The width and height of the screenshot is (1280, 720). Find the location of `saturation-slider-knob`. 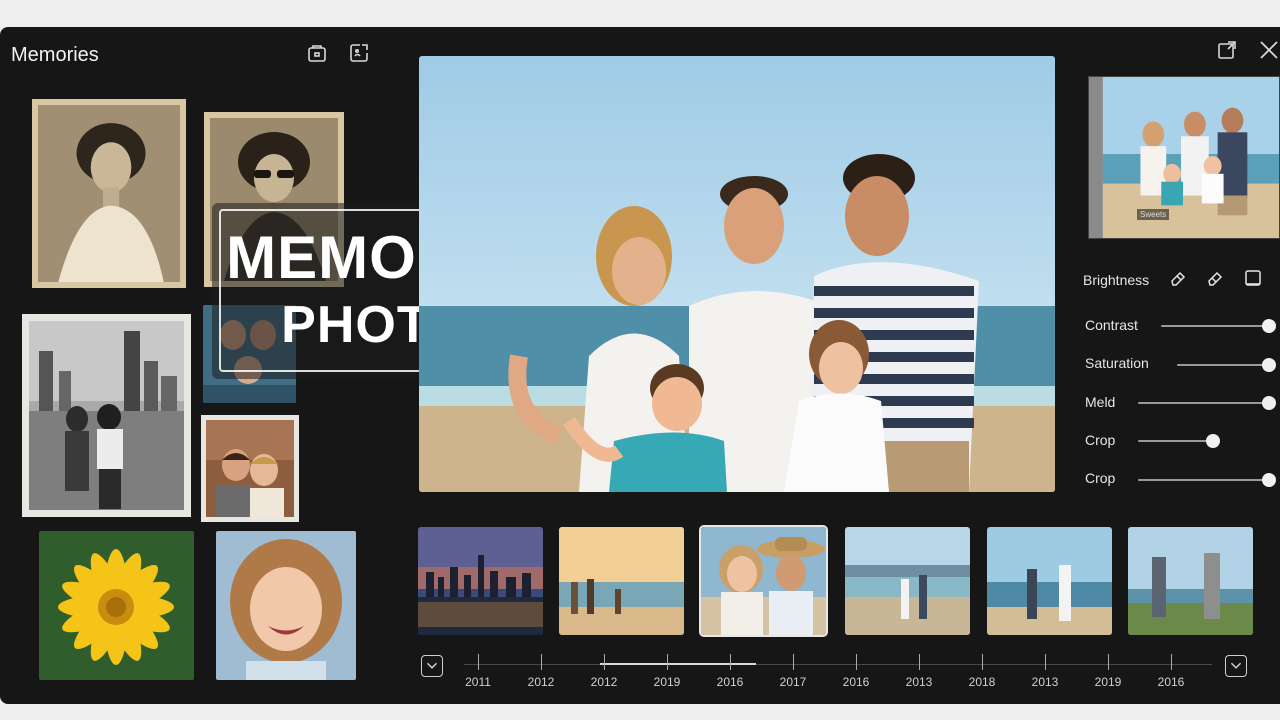

saturation-slider-knob is located at coordinates (1269, 365).